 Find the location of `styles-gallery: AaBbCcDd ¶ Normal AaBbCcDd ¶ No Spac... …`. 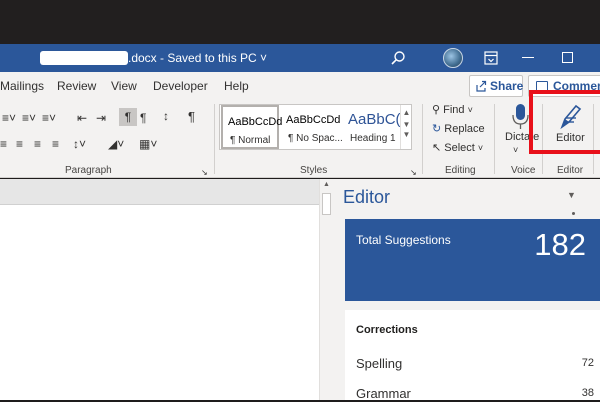

styles-gallery: AaBbCcDd ¶ Normal AaBbCcDd ¶ No Spac... … is located at coordinates (315, 127).